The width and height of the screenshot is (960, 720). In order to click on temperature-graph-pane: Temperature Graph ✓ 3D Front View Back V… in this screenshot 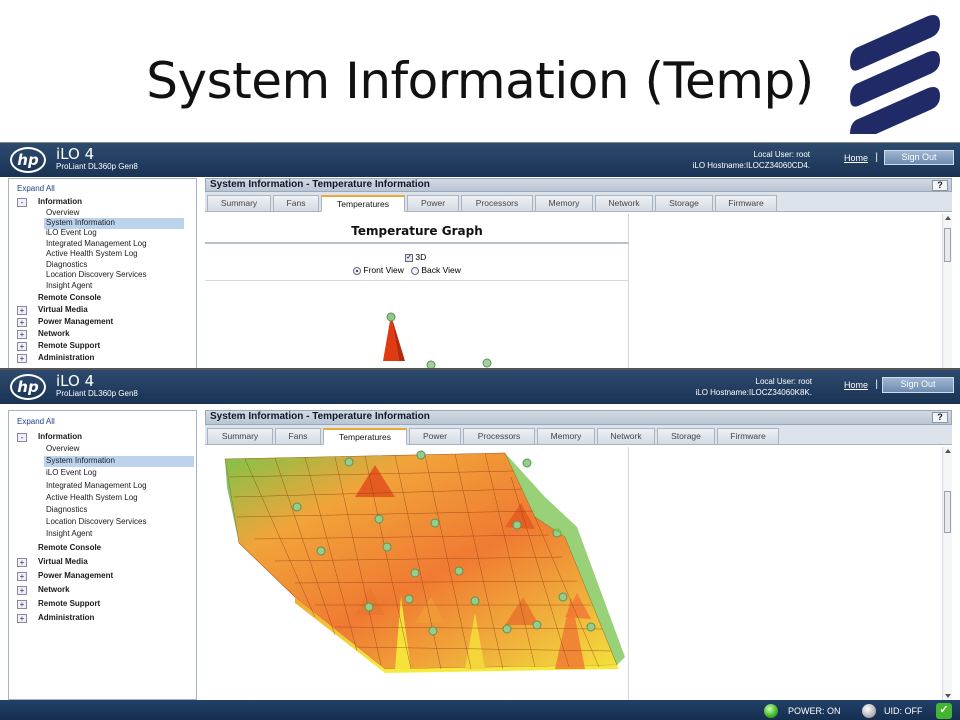, I will do `click(417, 292)`.